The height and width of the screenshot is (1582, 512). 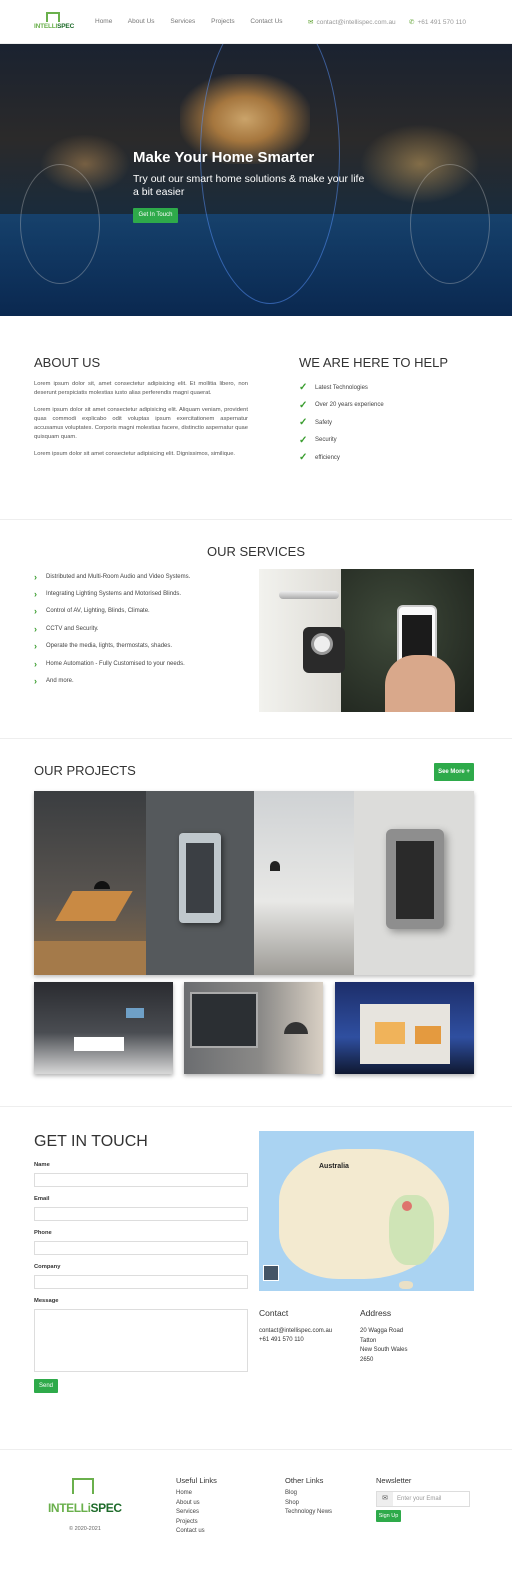 I want to click on contact-info-phone: +61 491 570 110, so click(x=281, y=1341).